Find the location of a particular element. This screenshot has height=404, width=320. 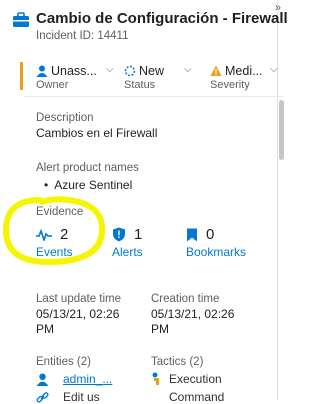

status-chevron-down-icon: ⌵ is located at coordinates (188, 69).